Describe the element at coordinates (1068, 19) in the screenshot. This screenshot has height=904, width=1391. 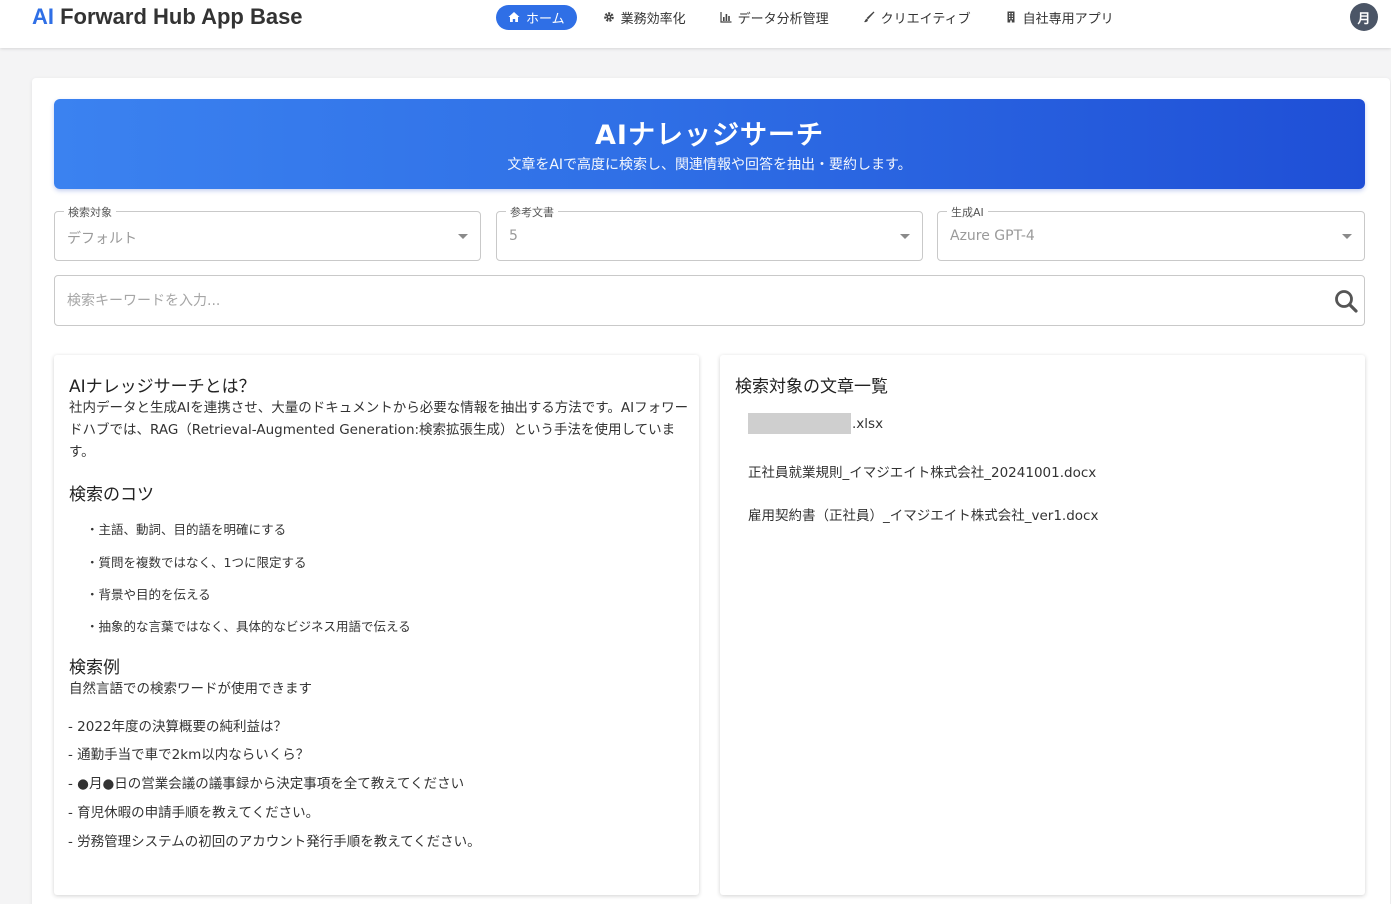
I see `nav-custom-apps-label: 自社専用アプリ` at that location.